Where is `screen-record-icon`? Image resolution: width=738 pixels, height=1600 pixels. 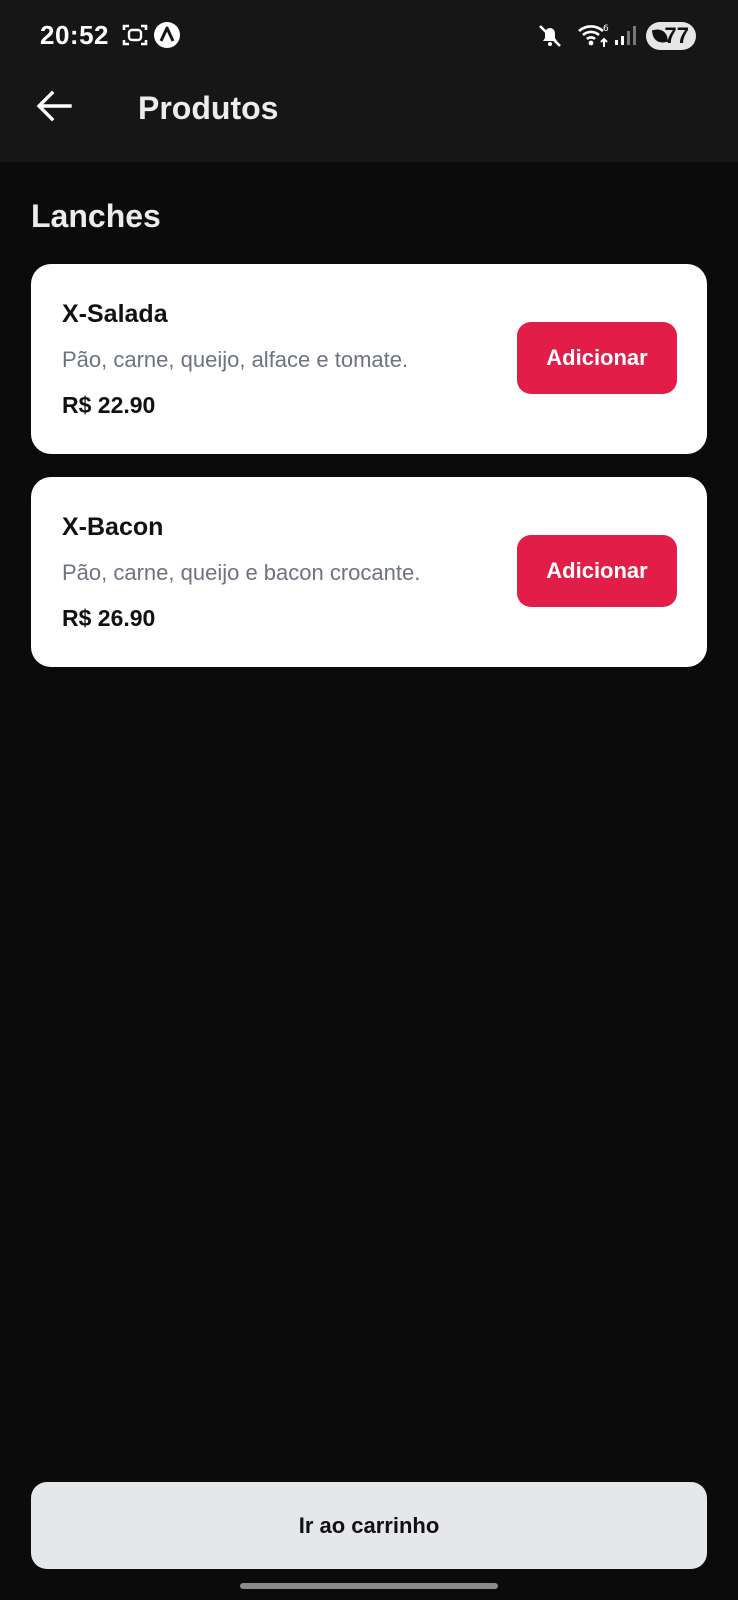
screen-record-icon is located at coordinates (135, 35).